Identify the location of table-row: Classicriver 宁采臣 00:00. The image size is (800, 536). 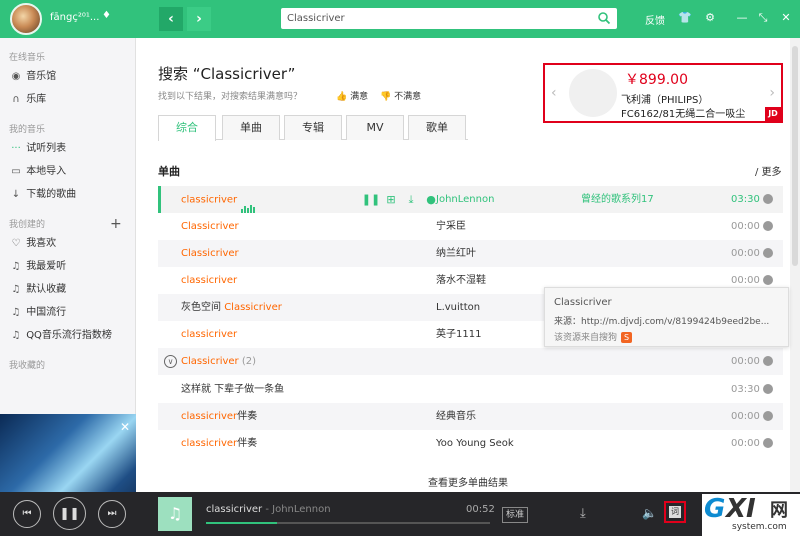
(470, 226).